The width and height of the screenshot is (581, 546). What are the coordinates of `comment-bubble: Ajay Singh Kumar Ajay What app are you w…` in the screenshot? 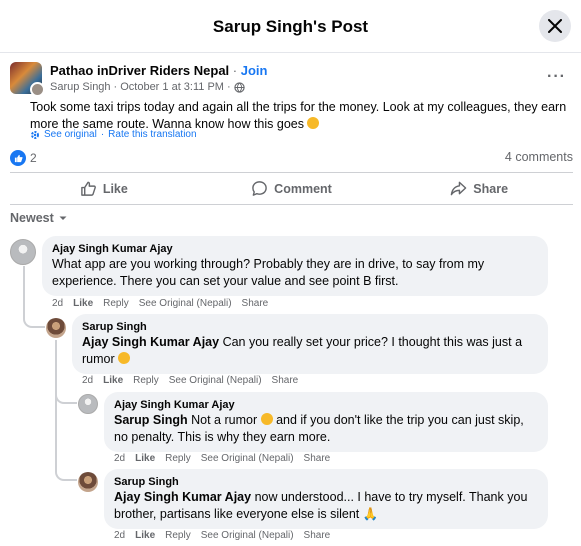 It's located at (295, 266).